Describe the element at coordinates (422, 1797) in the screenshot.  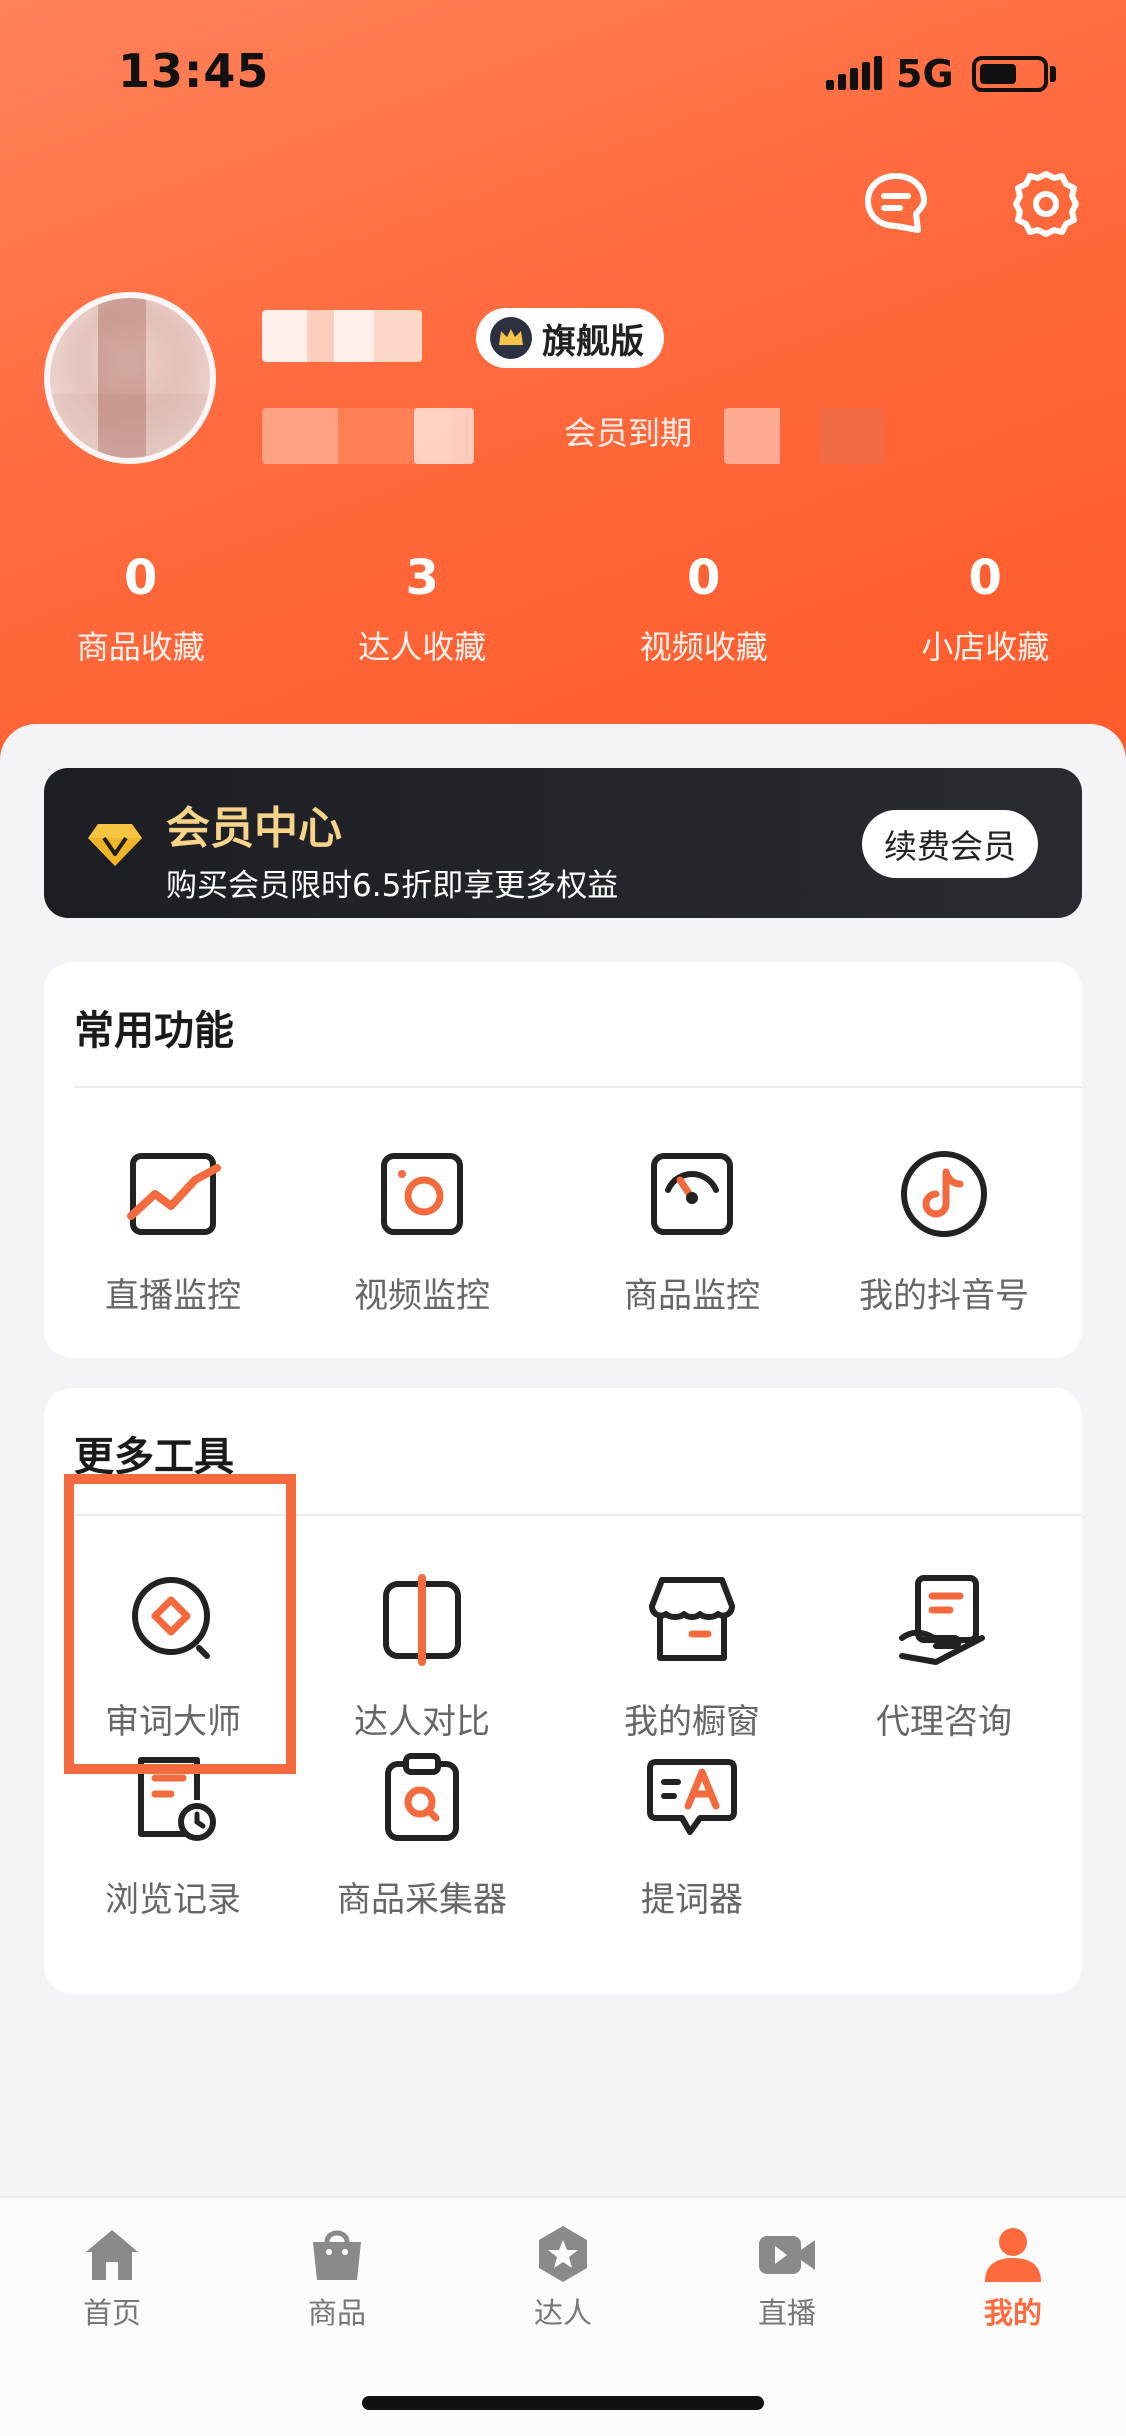
I see `collector-icon` at that location.